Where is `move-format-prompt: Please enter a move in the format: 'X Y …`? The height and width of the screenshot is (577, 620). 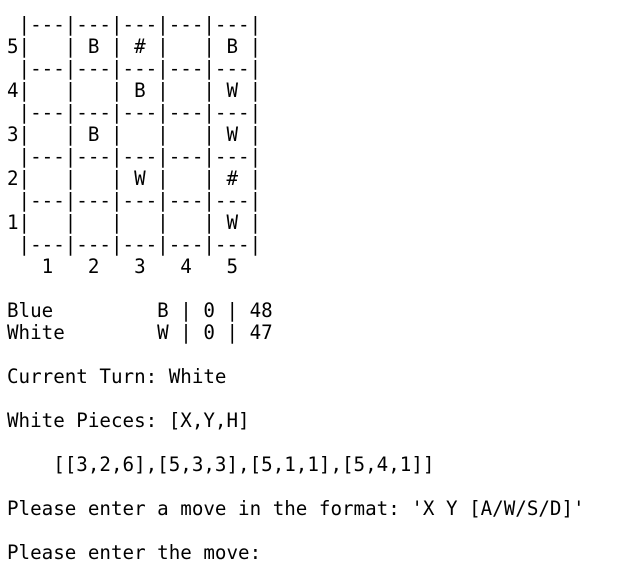 move-format-prompt: Please enter a move in the format: 'X Y … is located at coordinates (296, 508).